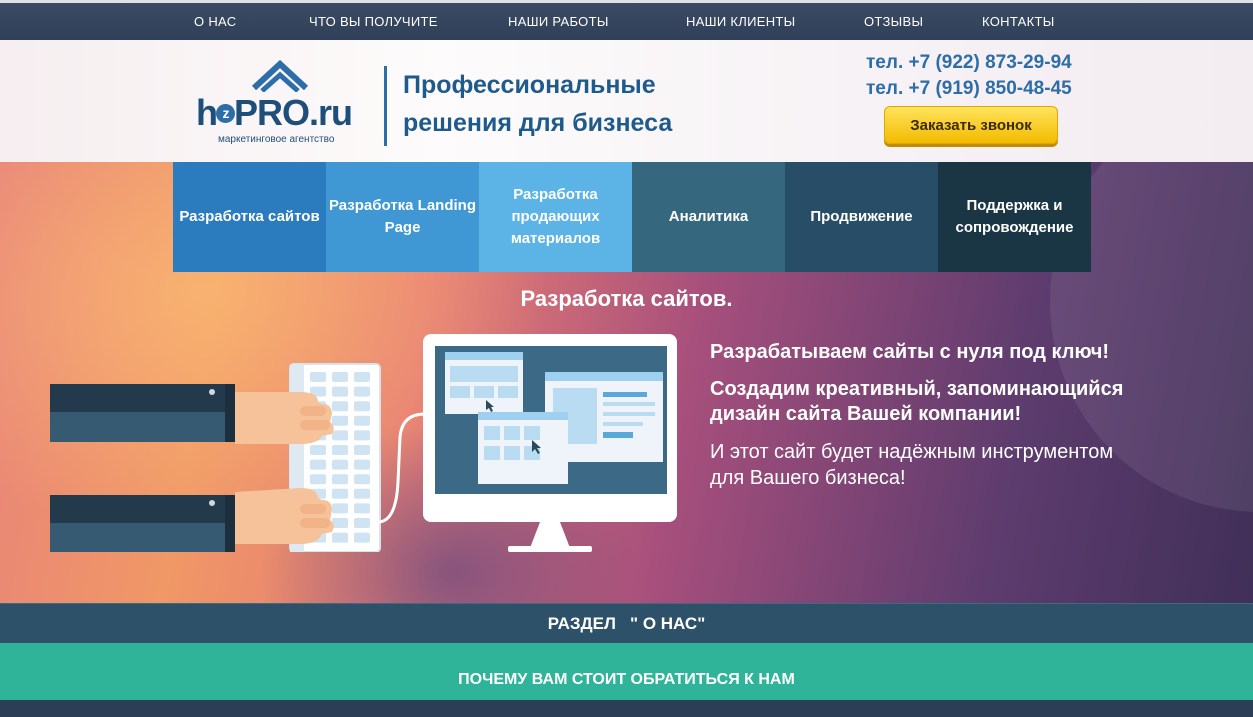 The width and height of the screenshot is (1253, 717). Describe the element at coordinates (910, 352) in the screenshot. I see `hero-paragraph-1: Разрабатываем сайты с нуля под ключ!` at that location.